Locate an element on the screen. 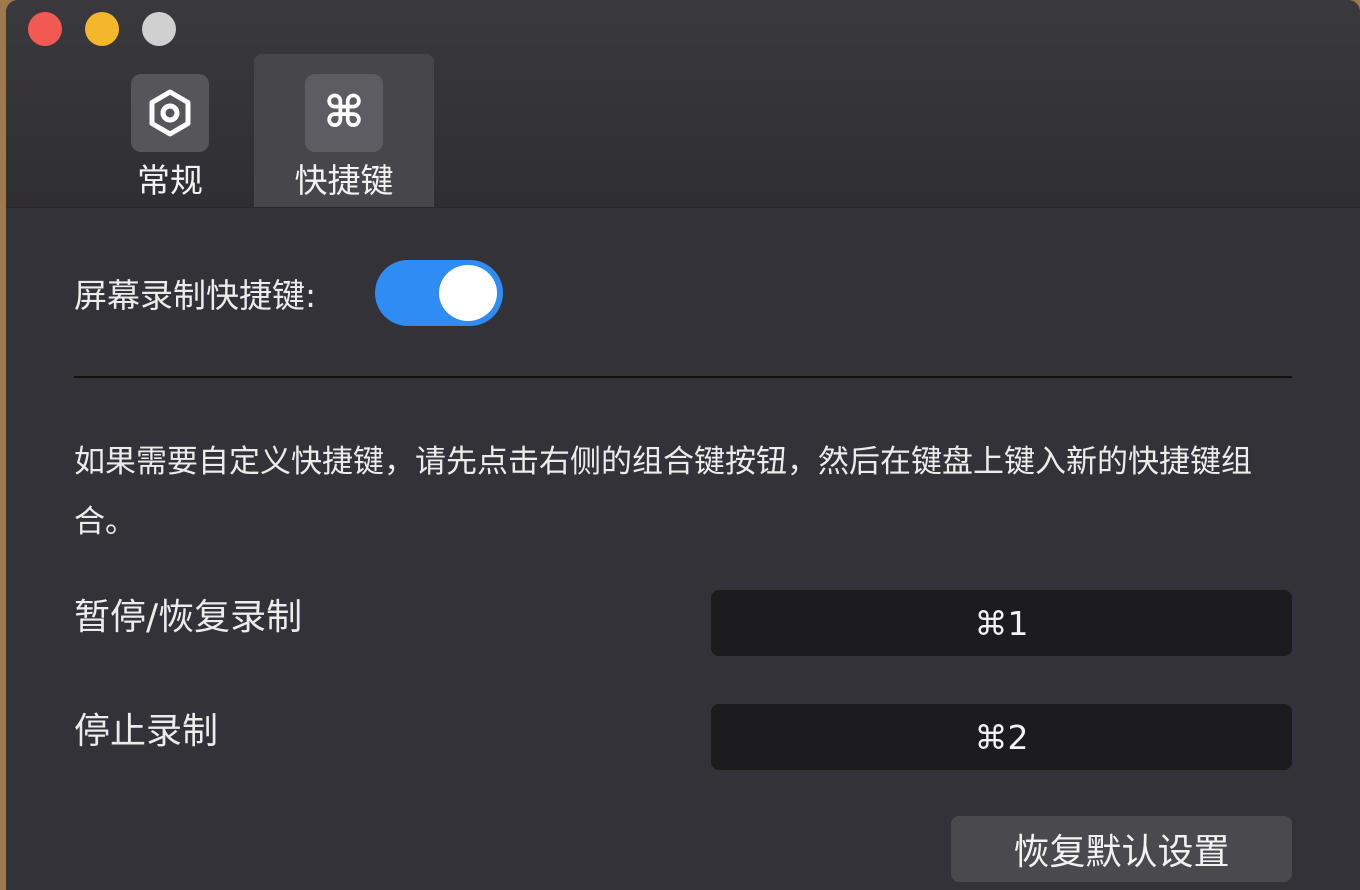 The height and width of the screenshot is (890, 1360). minimize-window-button is located at coordinates (102, 29).